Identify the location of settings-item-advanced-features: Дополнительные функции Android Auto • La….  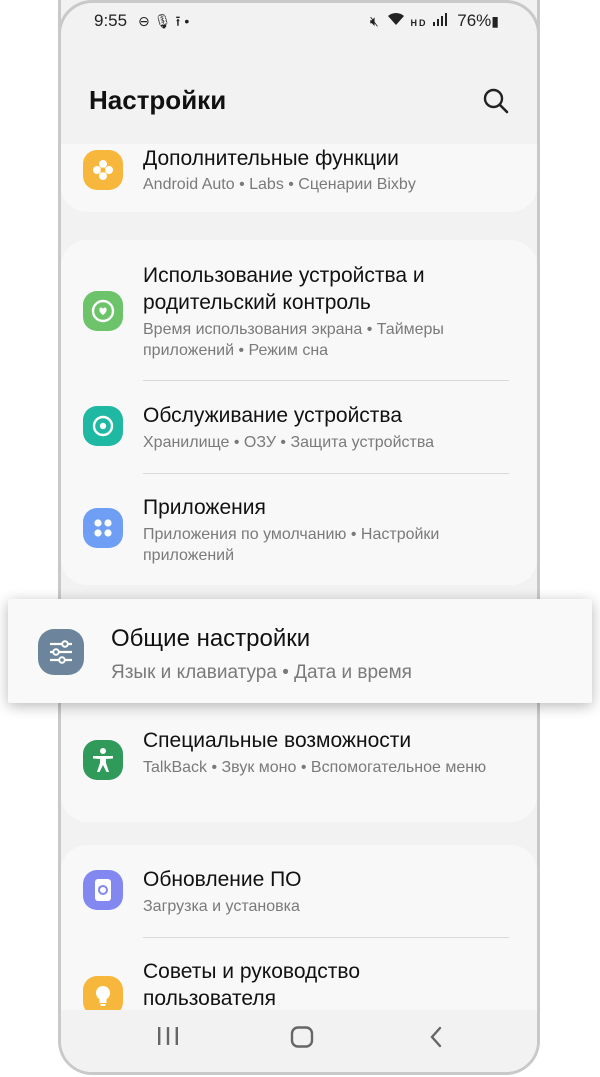
(299, 178).